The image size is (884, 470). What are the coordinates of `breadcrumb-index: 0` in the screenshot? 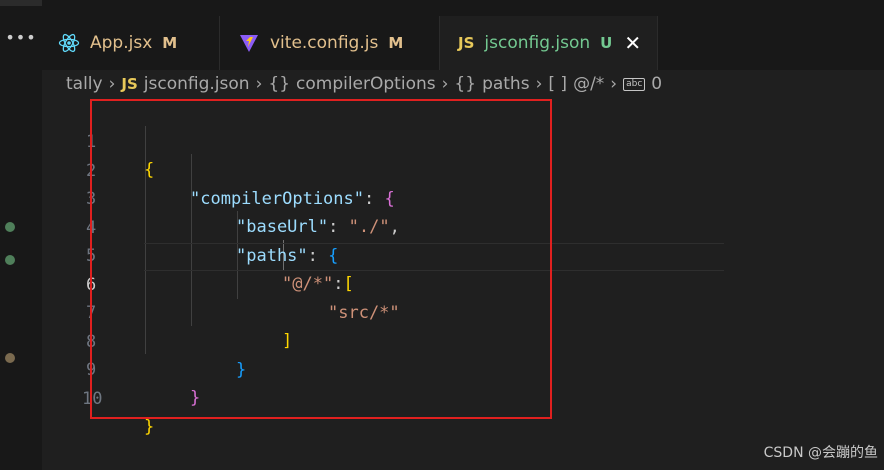 It's located at (656, 84).